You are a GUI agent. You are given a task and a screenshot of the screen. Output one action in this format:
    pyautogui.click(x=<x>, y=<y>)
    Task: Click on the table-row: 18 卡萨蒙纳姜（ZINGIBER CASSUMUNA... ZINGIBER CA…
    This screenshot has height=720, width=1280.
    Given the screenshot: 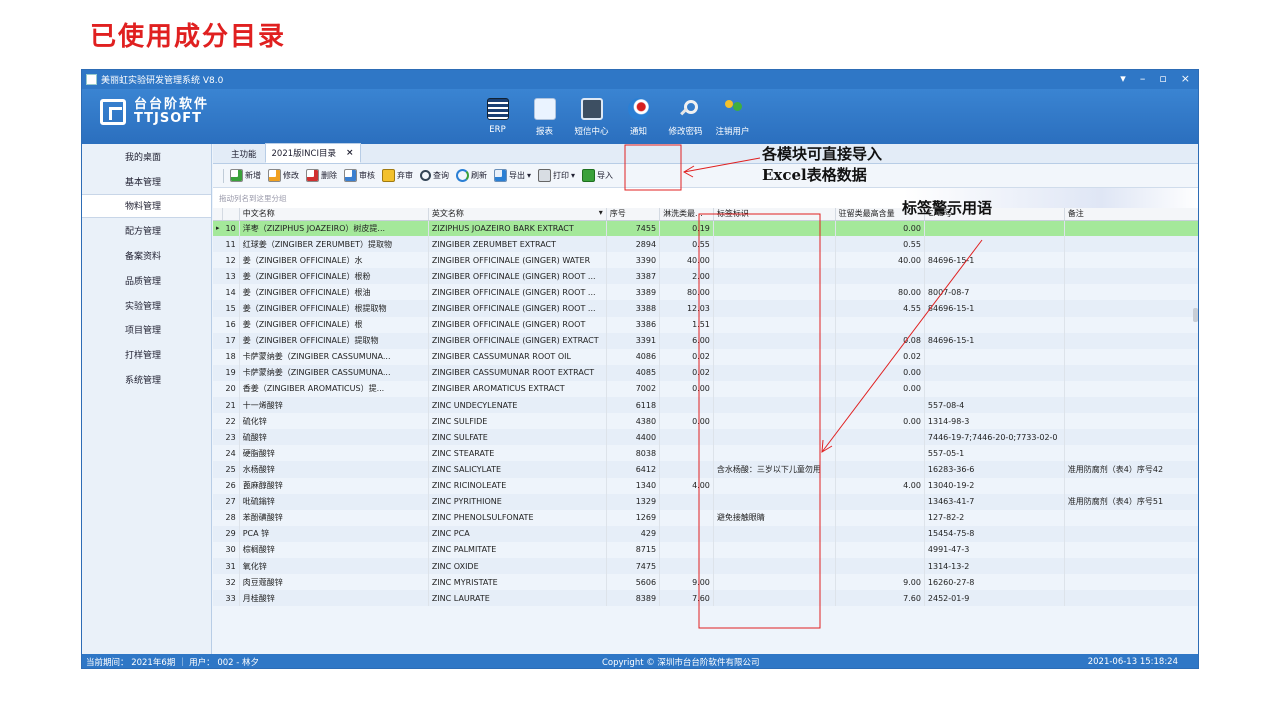 What is the action you would take?
    pyautogui.click(x=705, y=356)
    